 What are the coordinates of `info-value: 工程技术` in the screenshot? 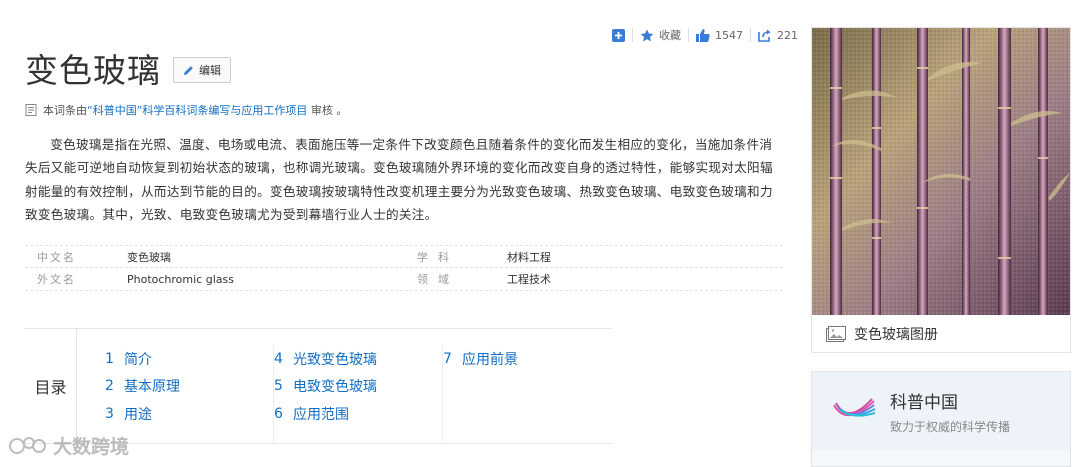 It's located at (529, 279).